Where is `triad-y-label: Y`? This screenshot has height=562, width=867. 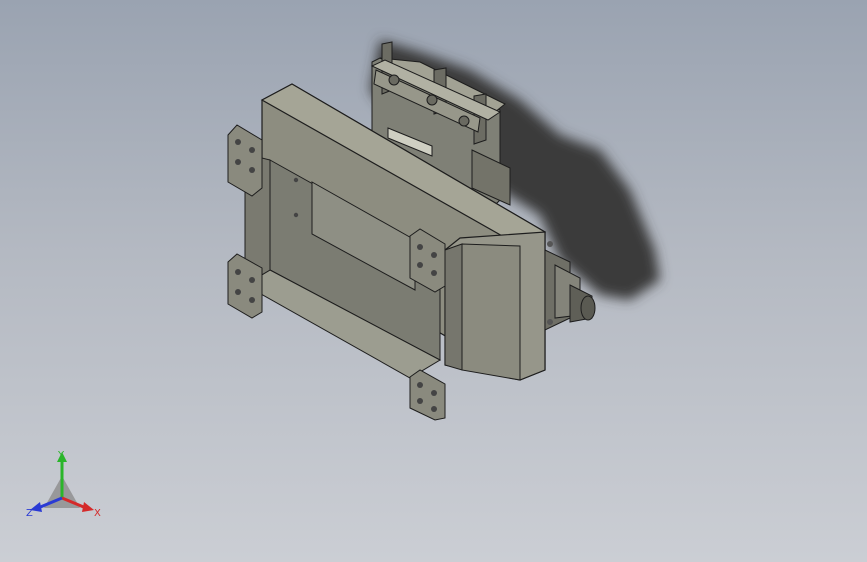
triad-y-label: Y is located at coordinates (61, 455).